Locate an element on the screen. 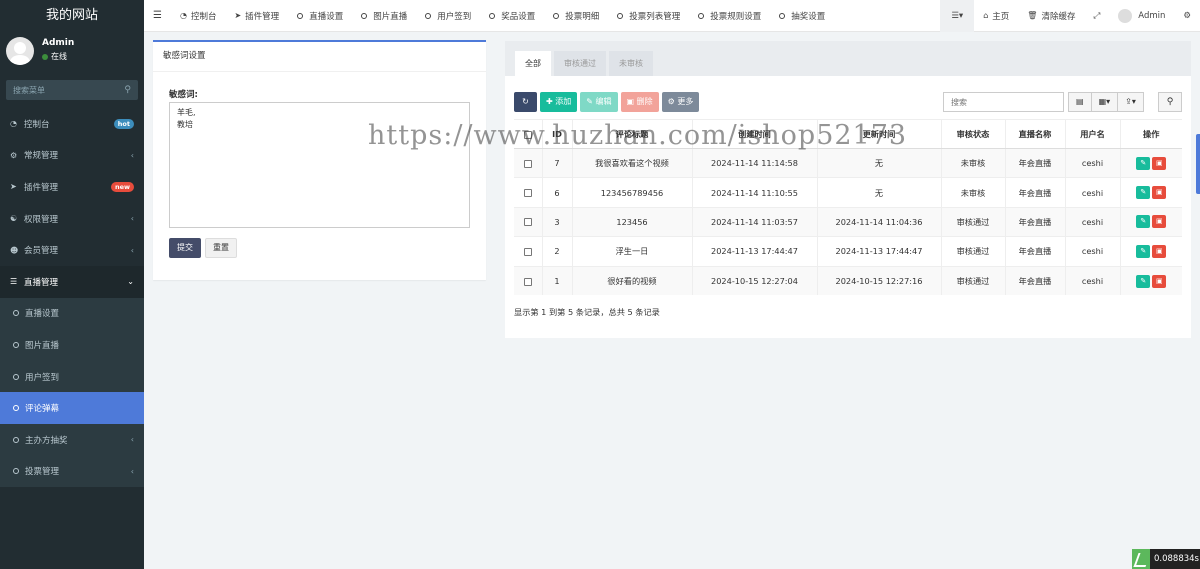 This screenshot has height=569, width=1200. tab-pending: 未审核 is located at coordinates (631, 63).